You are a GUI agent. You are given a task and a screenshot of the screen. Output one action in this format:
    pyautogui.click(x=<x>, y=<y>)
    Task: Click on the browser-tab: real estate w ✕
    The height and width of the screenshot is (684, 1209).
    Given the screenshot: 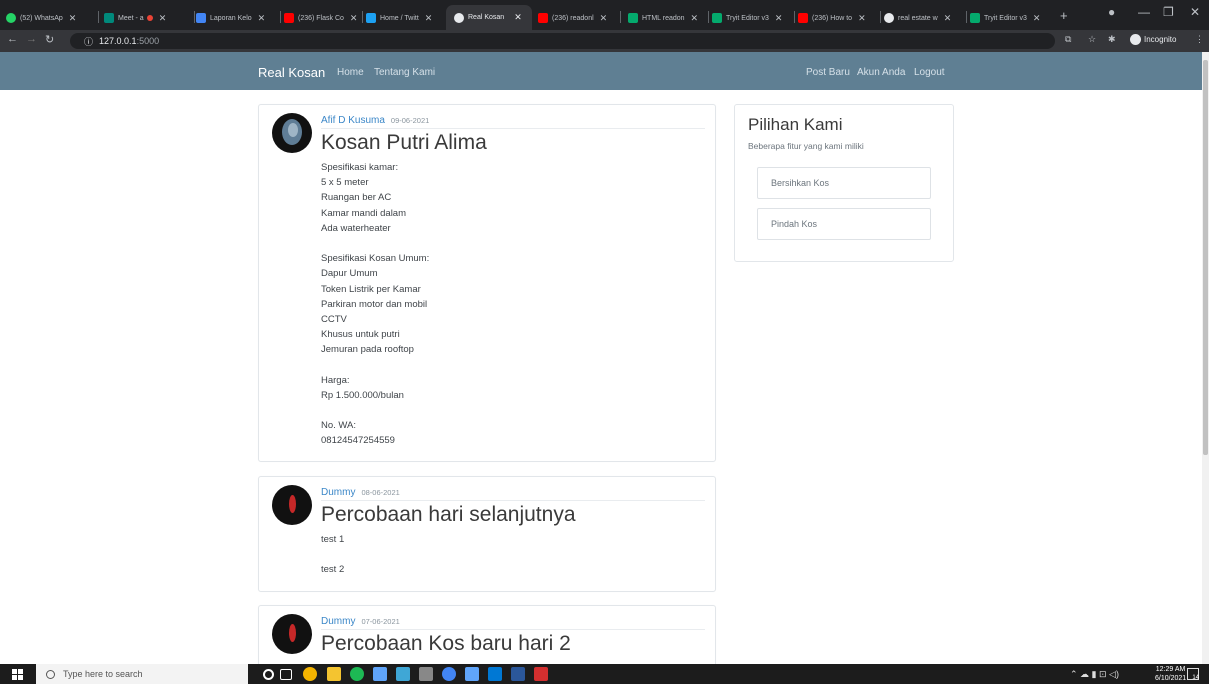 What is the action you would take?
    pyautogui.click(x=925, y=18)
    